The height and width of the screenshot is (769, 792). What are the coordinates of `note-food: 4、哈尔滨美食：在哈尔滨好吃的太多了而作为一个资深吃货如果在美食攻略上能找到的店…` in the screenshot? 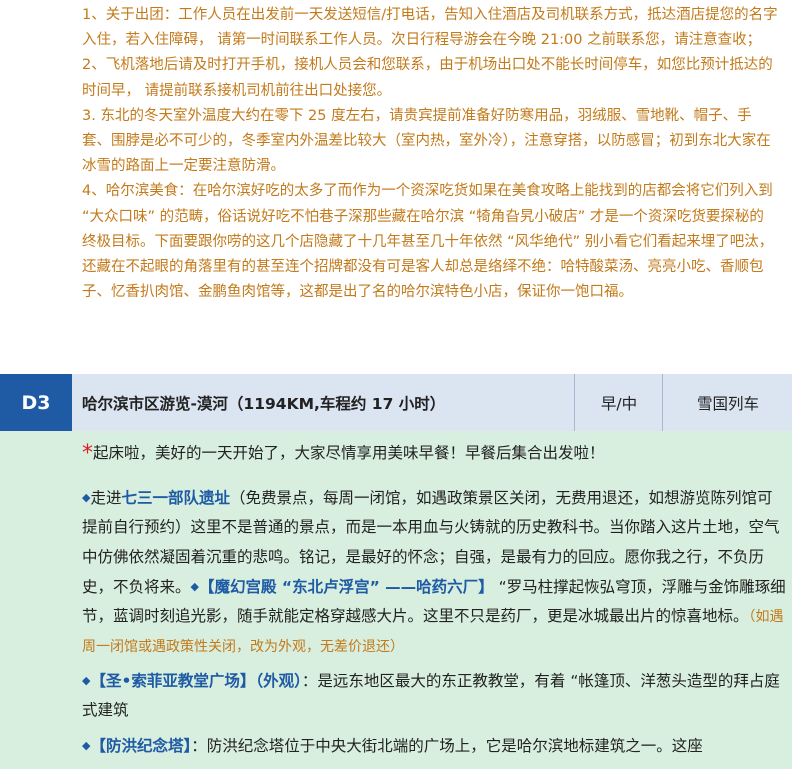 It's located at (428, 242).